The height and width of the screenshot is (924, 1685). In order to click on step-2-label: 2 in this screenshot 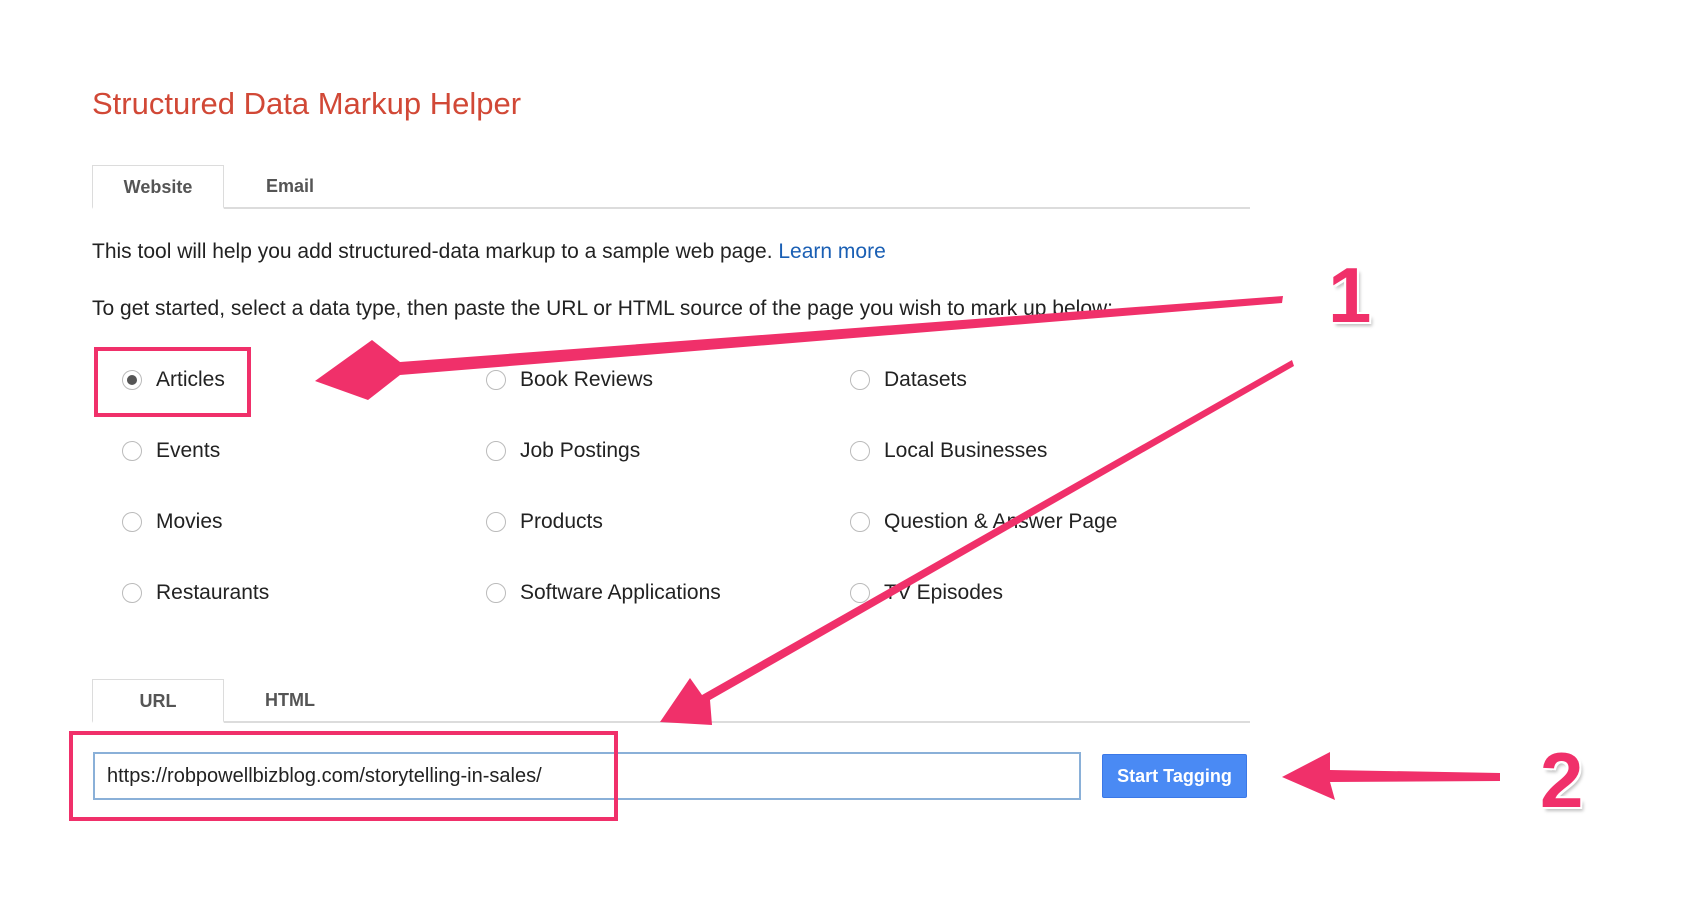, I will do `click(1562, 780)`.